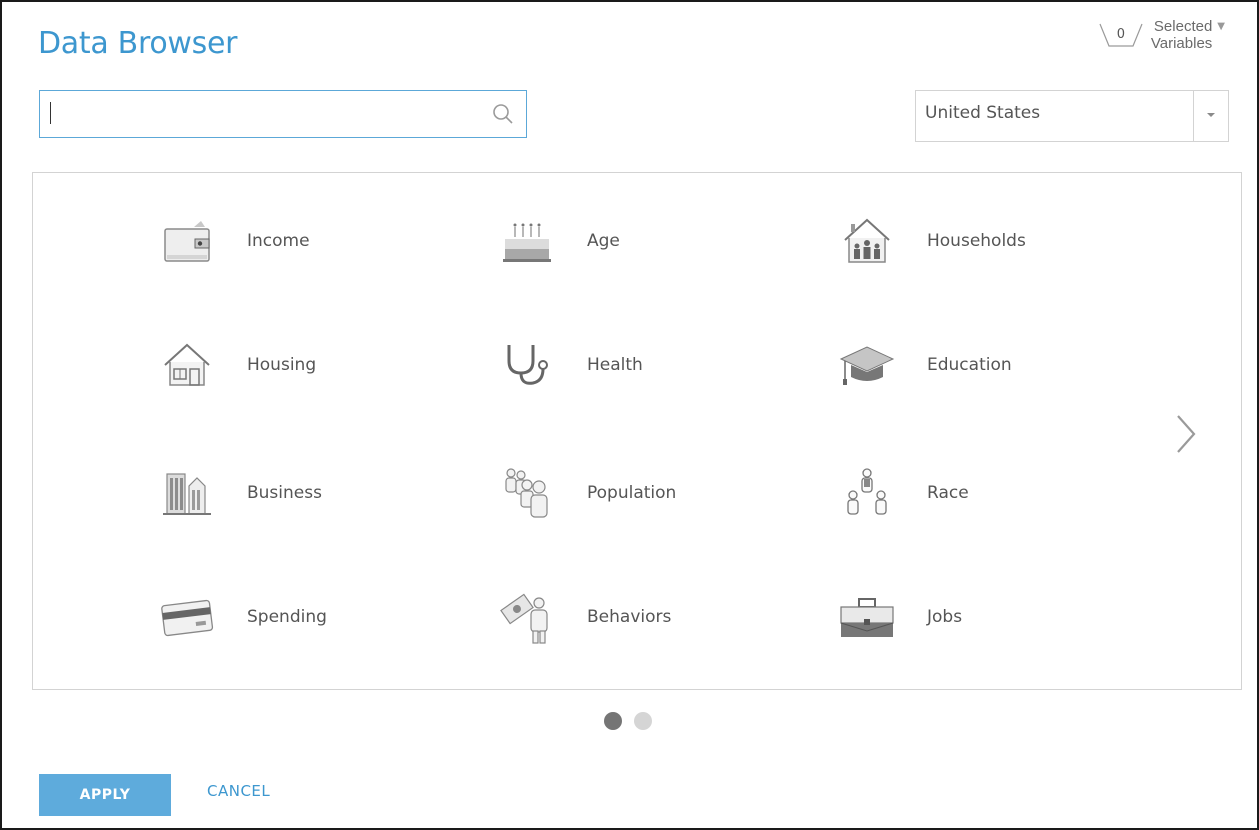 Image resolution: width=1259 pixels, height=830 pixels. Describe the element at coordinates (527, 493) in the screenshot. I see `crowd-icon` at that location.